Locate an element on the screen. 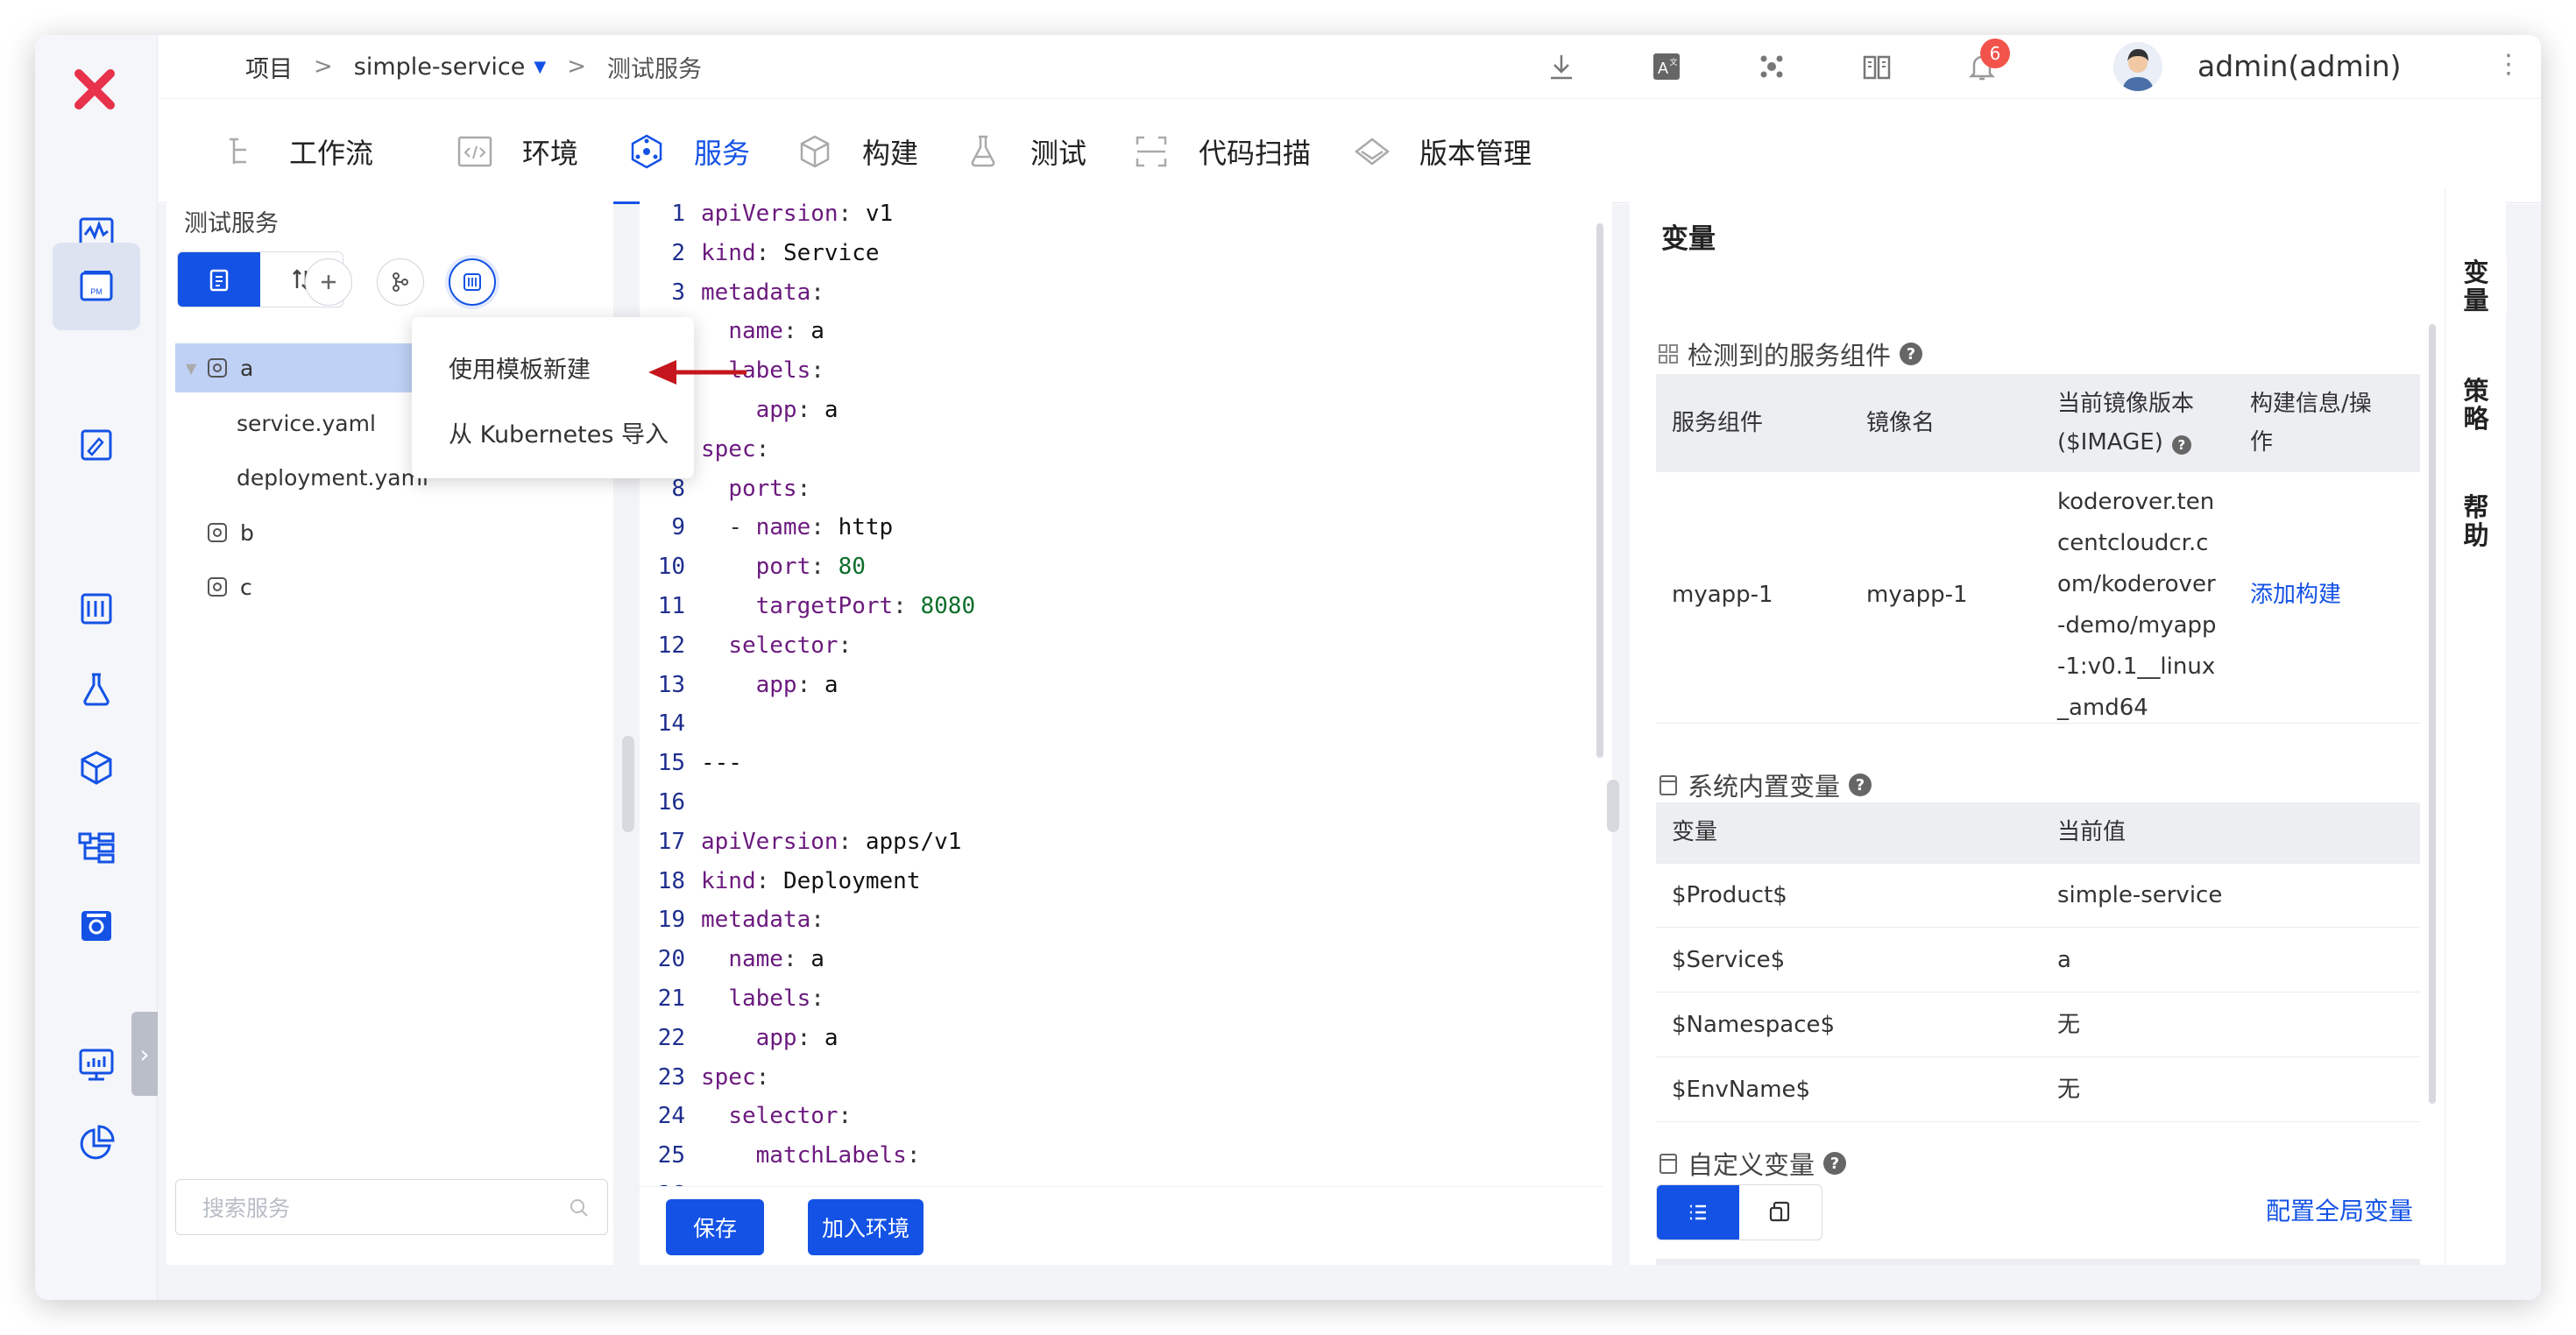 Image resolution: width=2576 pixels, height=1335 pixels. breadcrumb-project: 项目 is located at coordinates (269, 67).